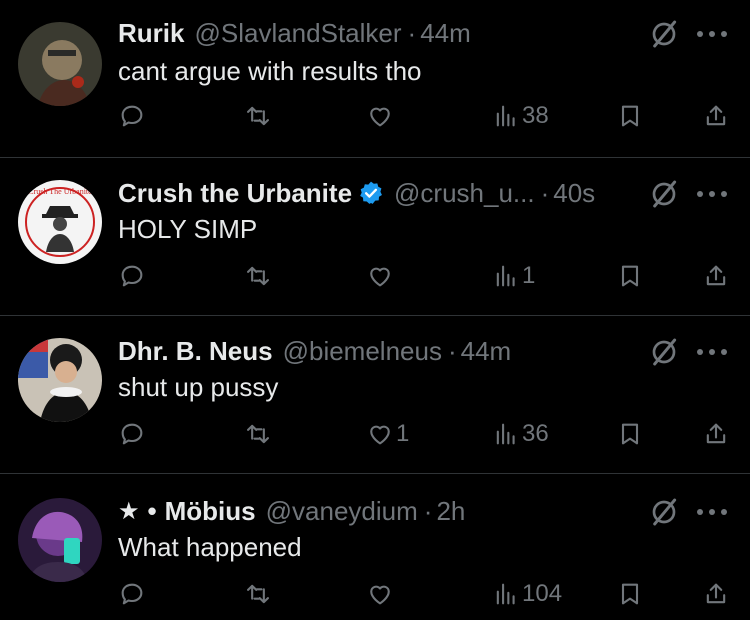 The height and width of the screenshot is (620, 750). Describe the element at coordinates (235, 193) in the screenshot. I see `display-name: Crush the Urbanite` at that location.